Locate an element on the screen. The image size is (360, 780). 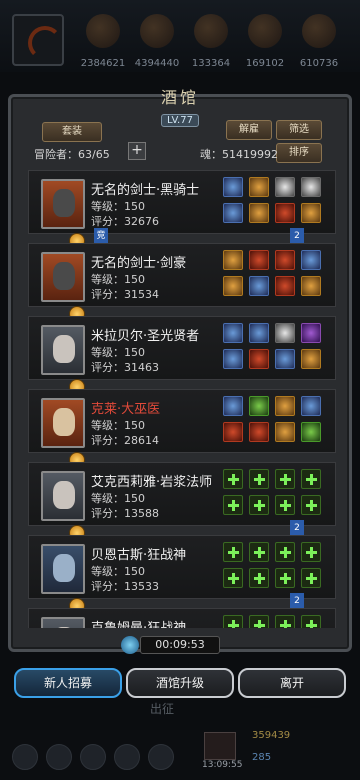
filter-button: 筛选 is located at coordinates (299, 130).